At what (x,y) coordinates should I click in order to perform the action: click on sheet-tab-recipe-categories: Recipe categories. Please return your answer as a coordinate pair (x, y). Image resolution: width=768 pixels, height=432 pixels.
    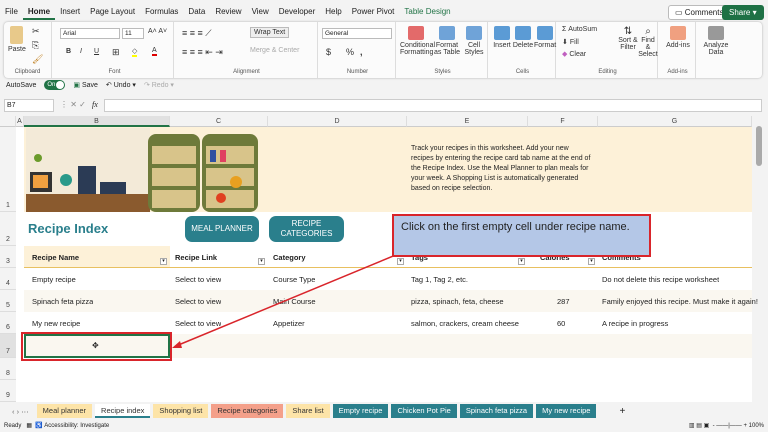
    Looking at the image, I should click on (247, 411).